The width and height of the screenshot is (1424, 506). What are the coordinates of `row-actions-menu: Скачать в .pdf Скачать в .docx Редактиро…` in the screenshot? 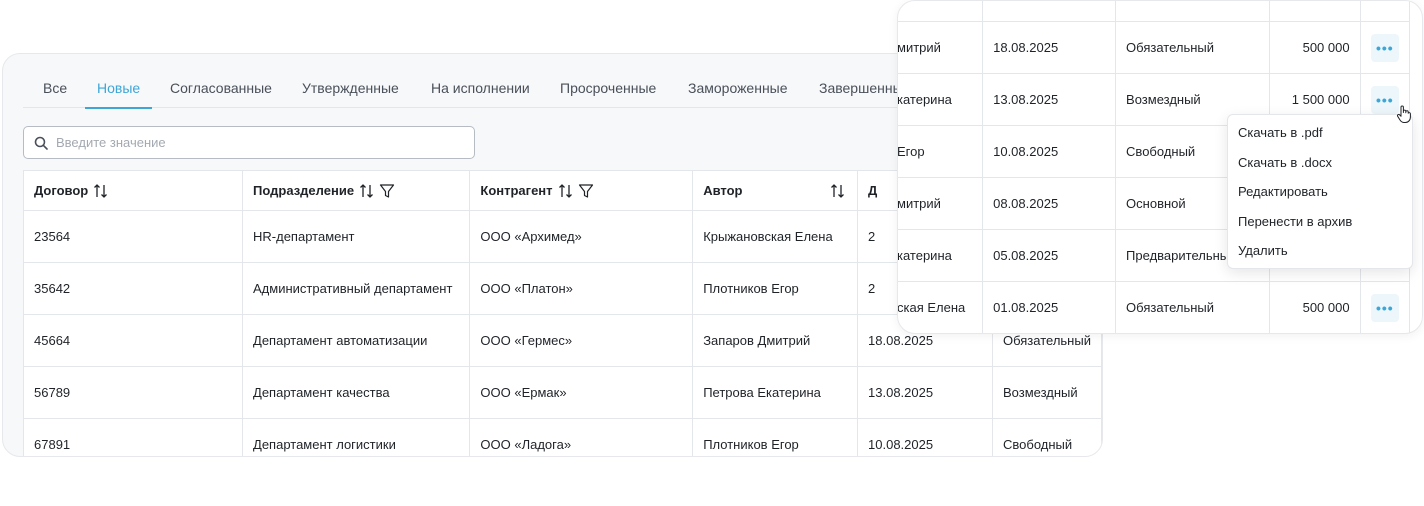 It's located at (1320, 191).